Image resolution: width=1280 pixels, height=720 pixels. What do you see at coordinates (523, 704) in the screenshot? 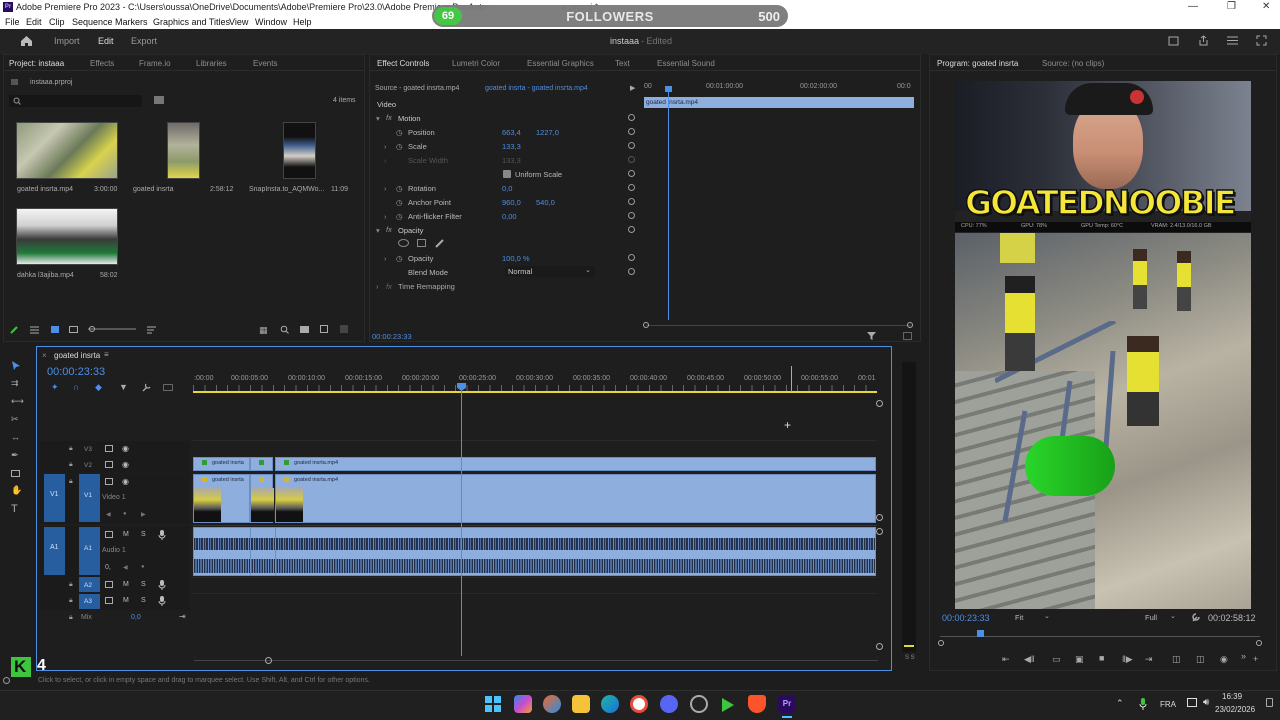
I see `copilot-icon` at bounding box center [523, 704].